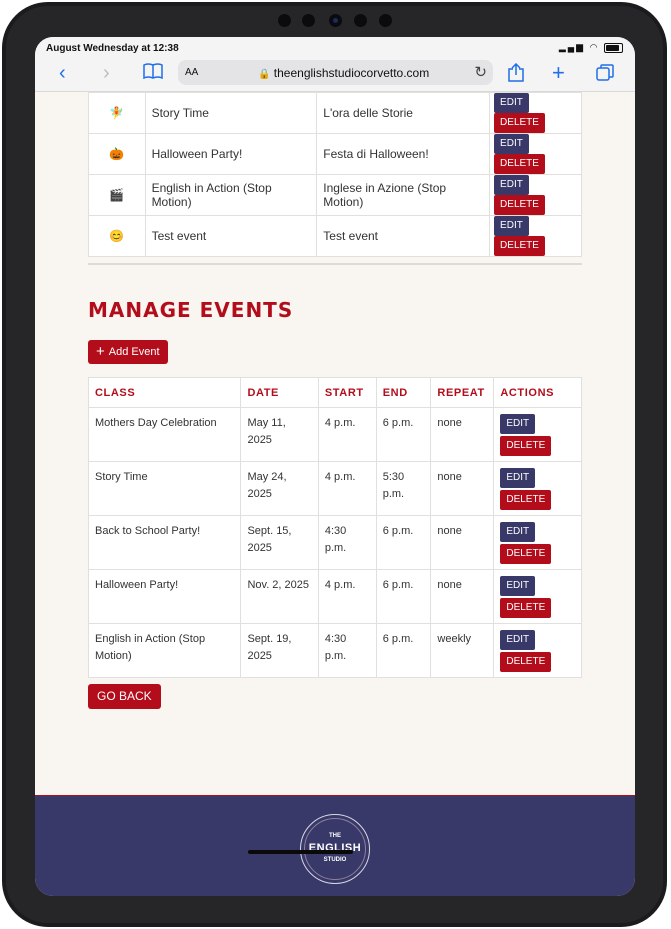 Image resolution: width=671 pixels, height=929 pixels. What do you see at coordinates (124, 696) in the screenshot?
I see `go-back-button: GO BACK` at bounding box center [124, 696].